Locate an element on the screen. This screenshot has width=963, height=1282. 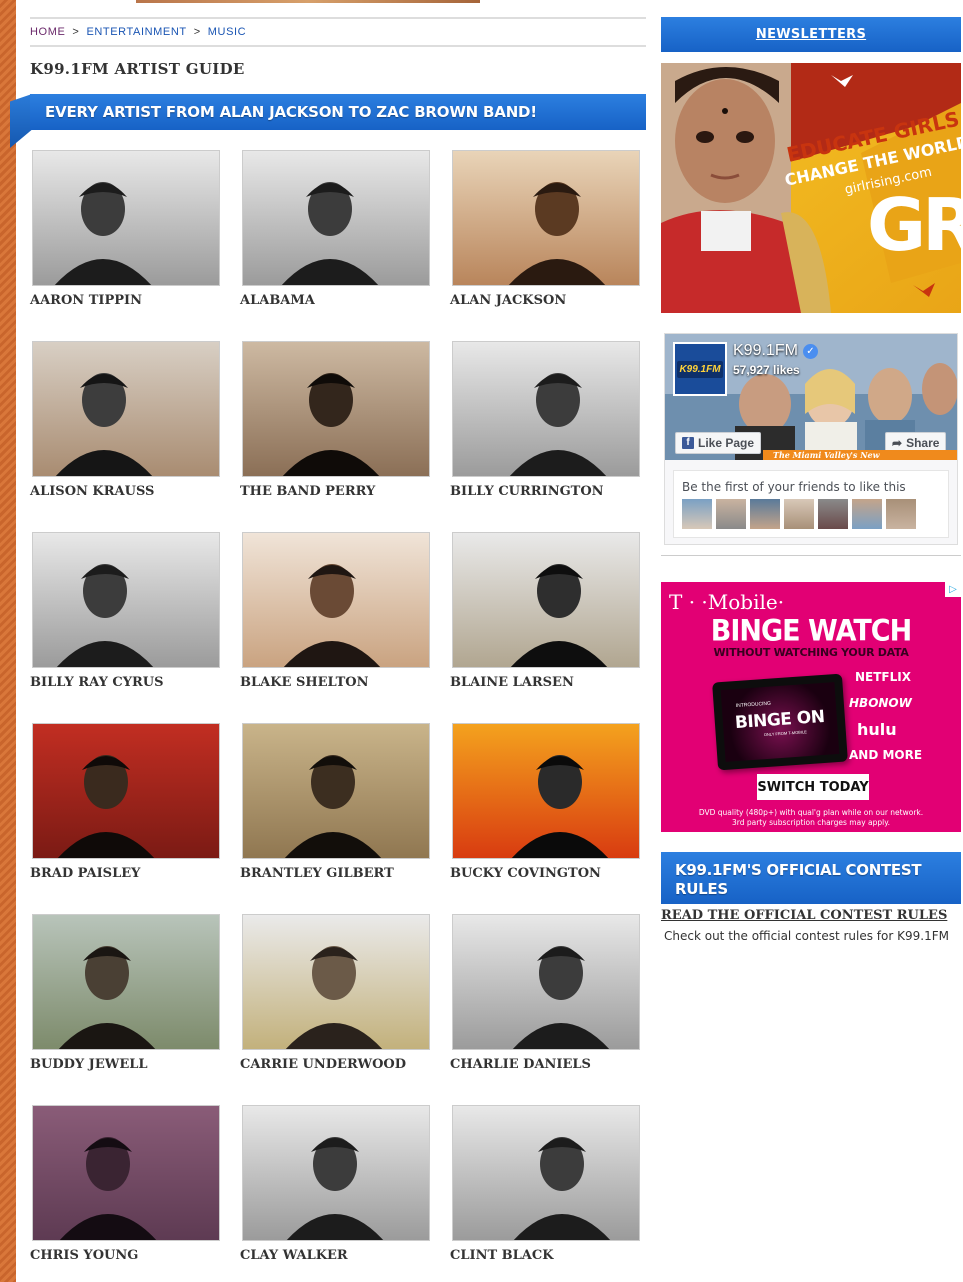
brand-hulu: hulu is located at coordinates (877, 729).